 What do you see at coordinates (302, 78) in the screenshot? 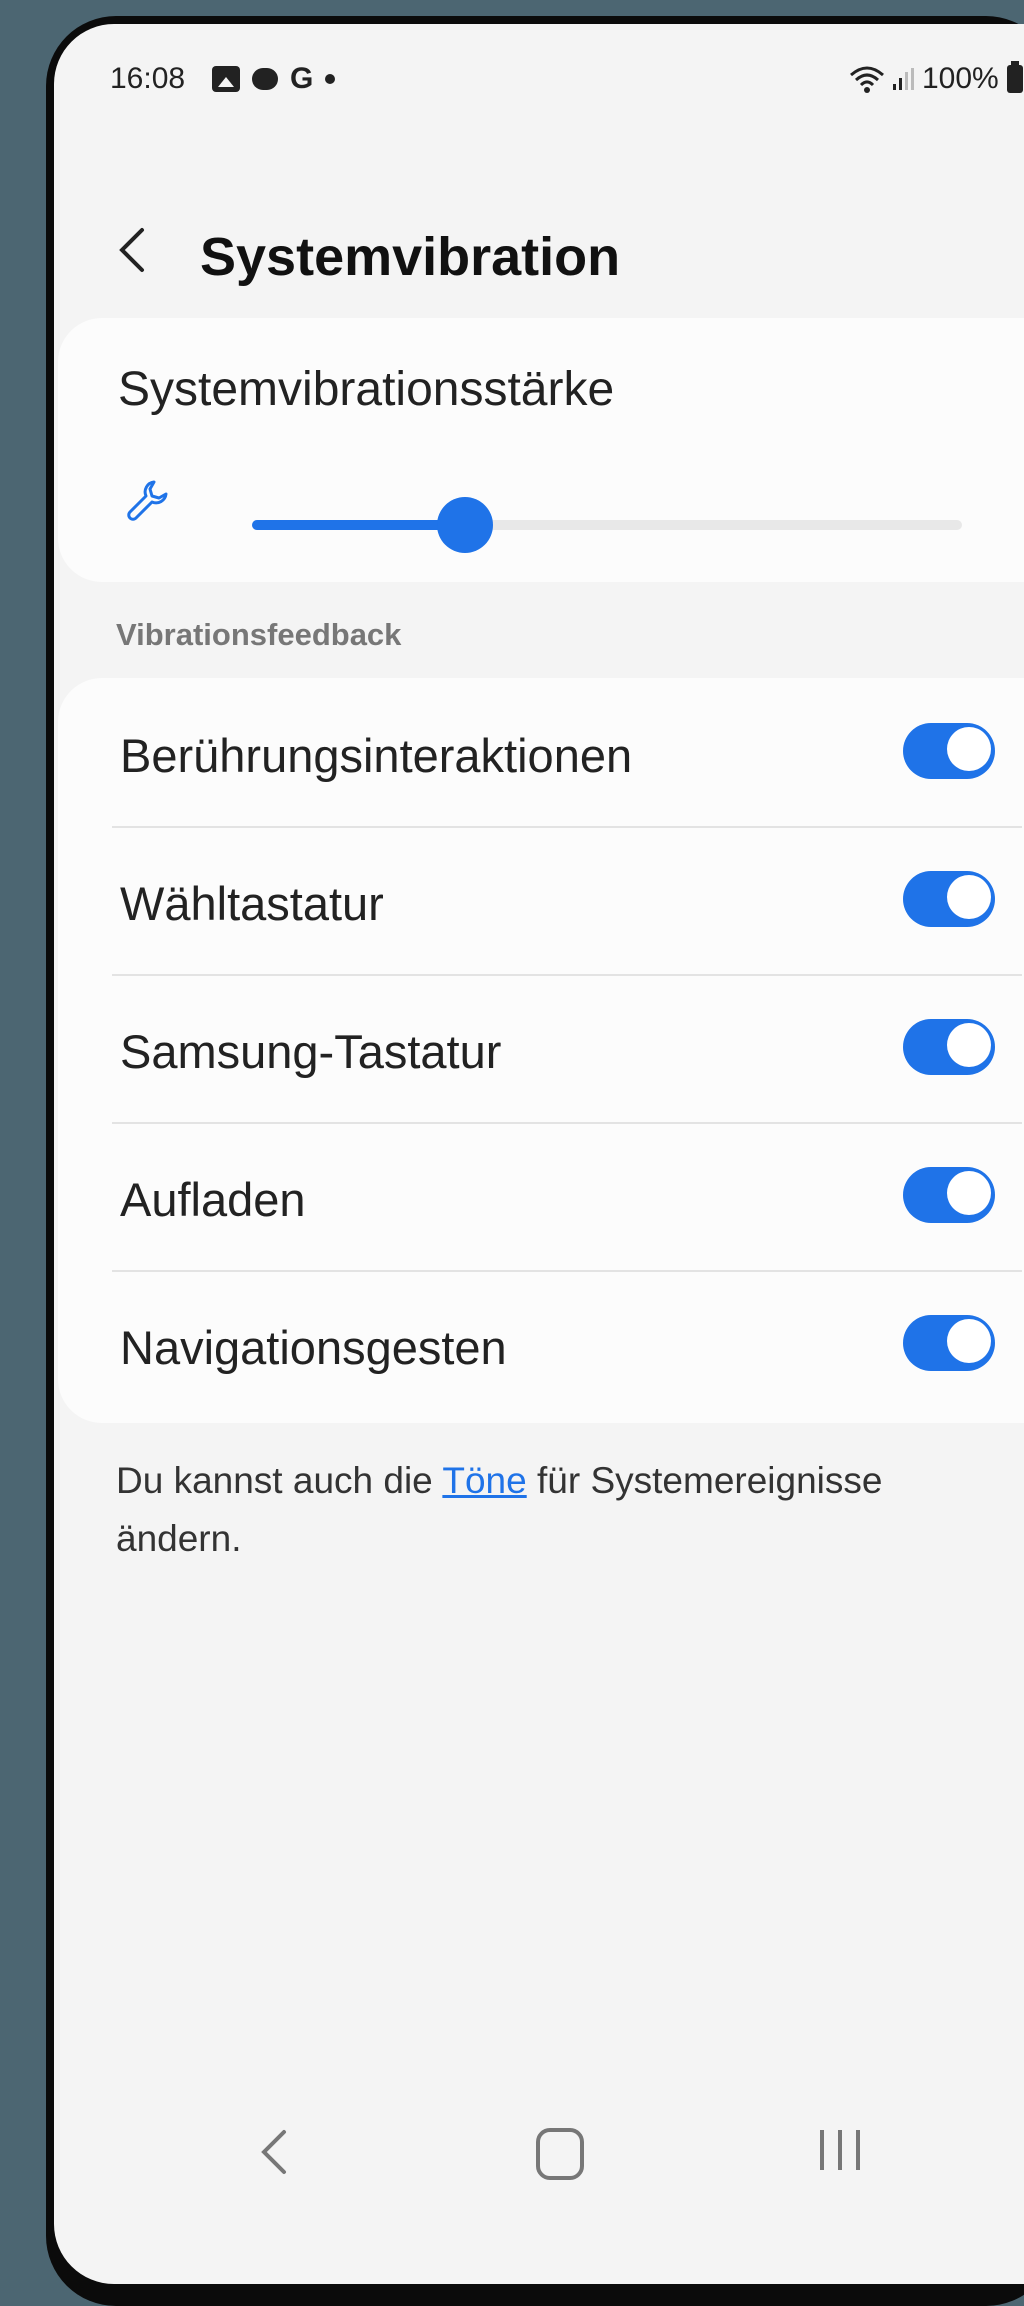
I see `google-icon: G` at bounding box center [302, 78].